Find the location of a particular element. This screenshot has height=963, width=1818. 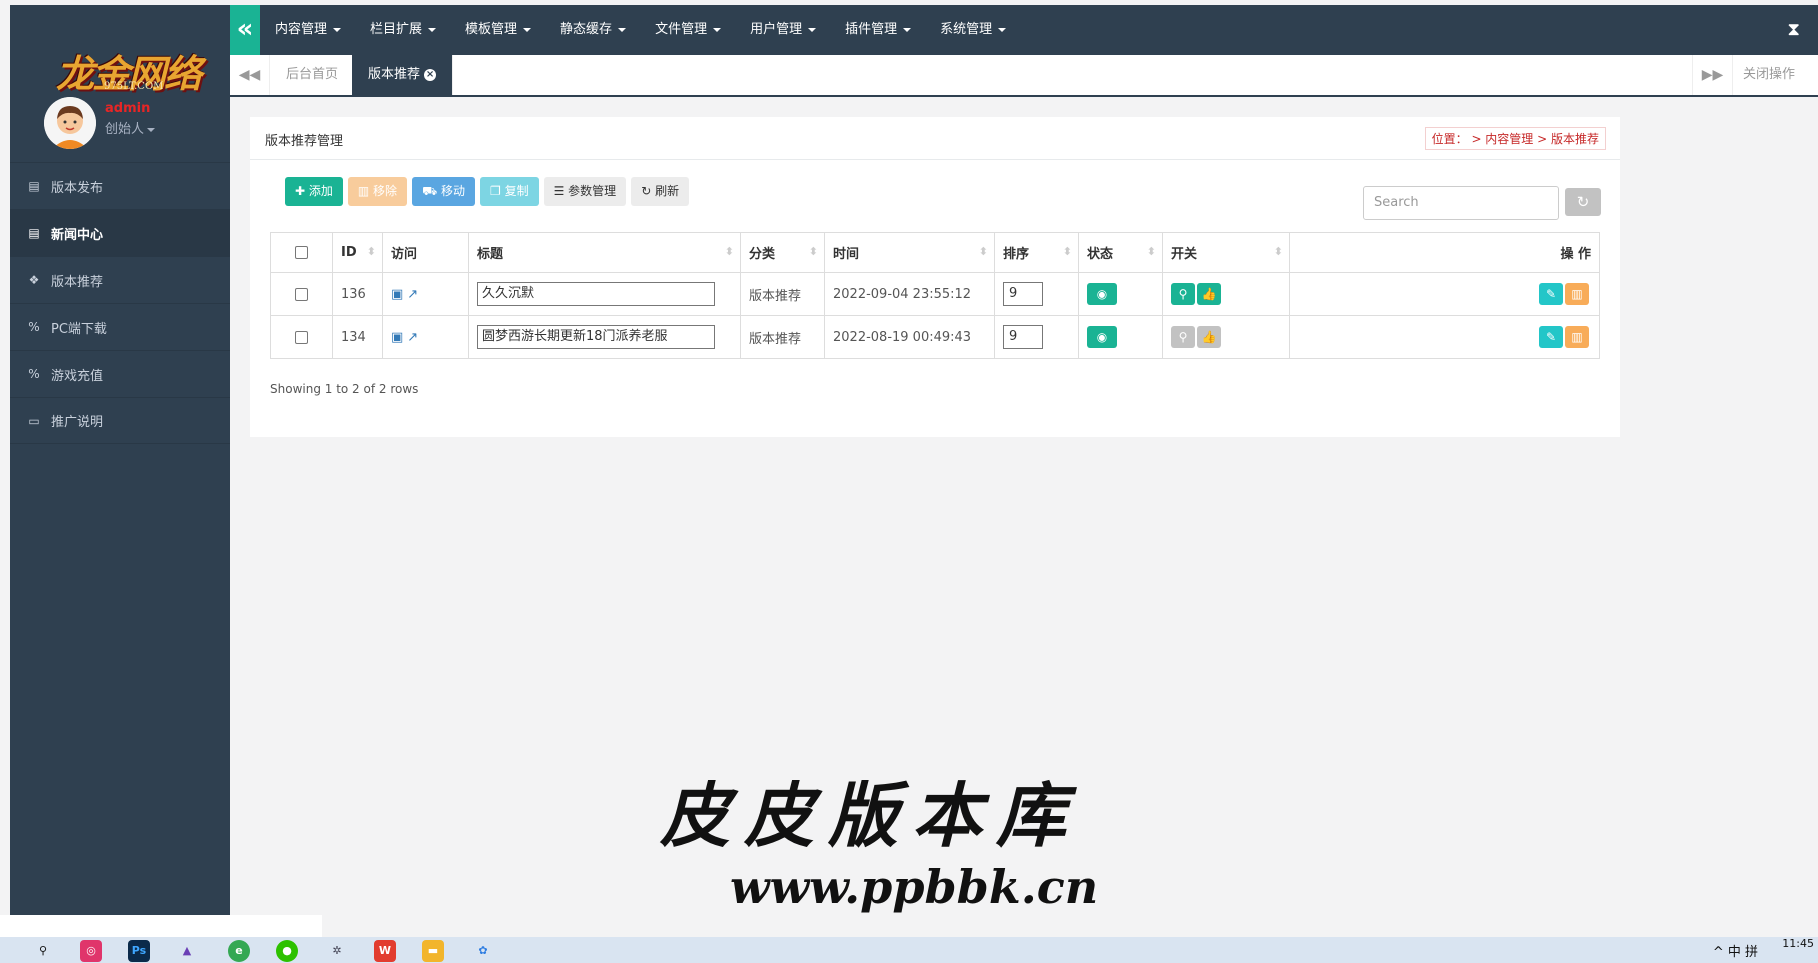

remove-button: ▥ 移除 is located at coordinates (377, 191).